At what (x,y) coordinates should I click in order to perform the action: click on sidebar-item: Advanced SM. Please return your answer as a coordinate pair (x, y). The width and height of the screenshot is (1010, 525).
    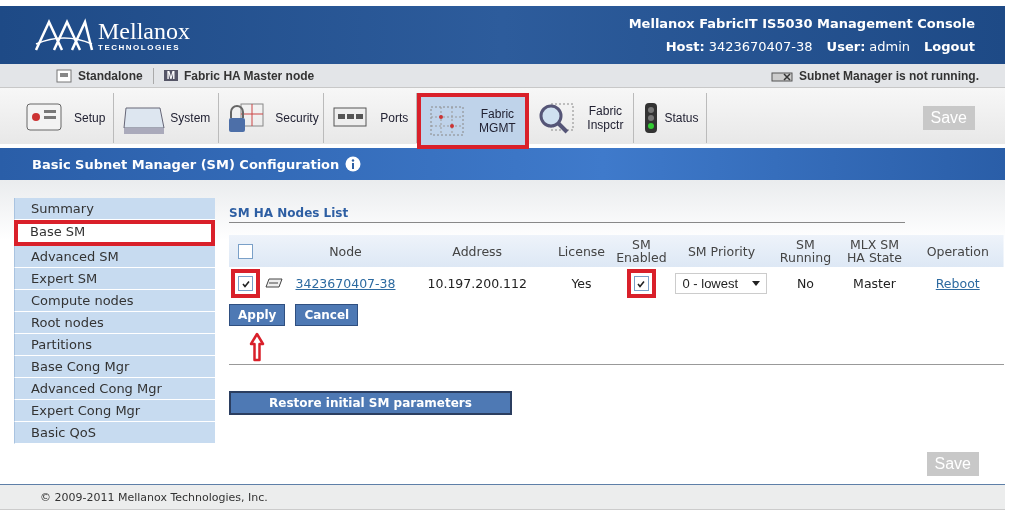
    Looking at the image, I should click on (114, 257).